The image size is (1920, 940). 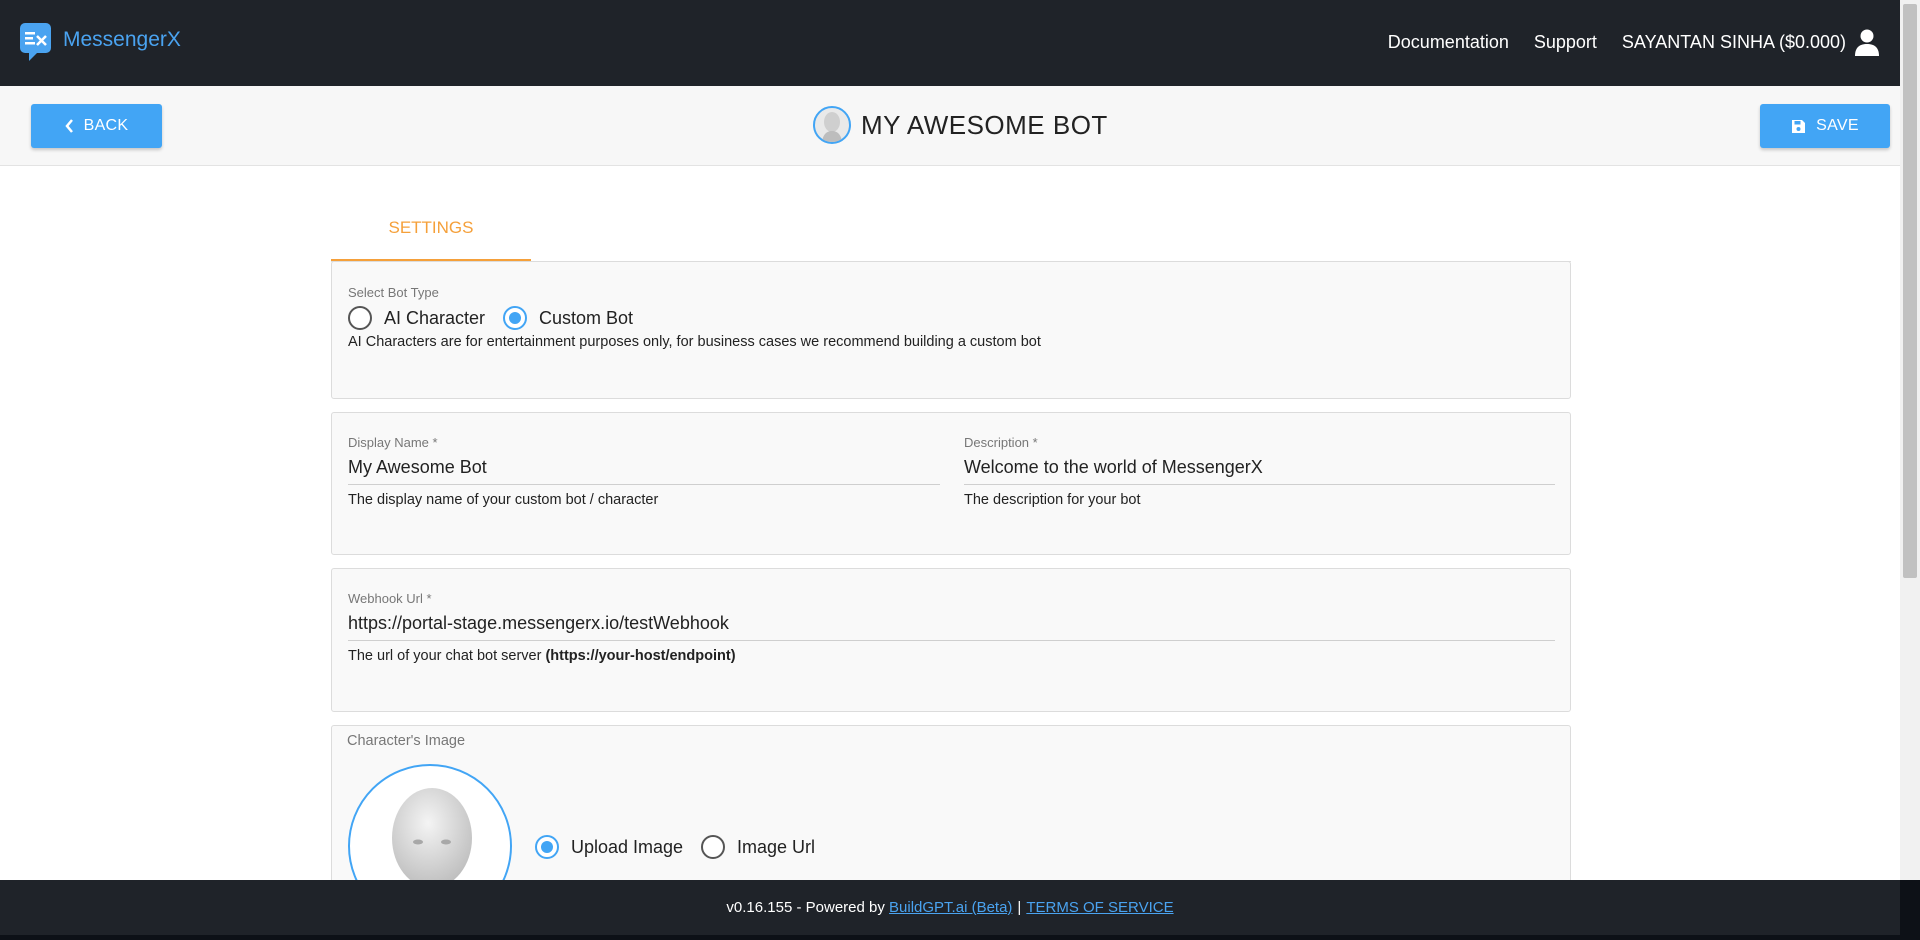 I want to click on terms-of-service-link: TERMS OF SERVICE, so click(x=1099, y=907).